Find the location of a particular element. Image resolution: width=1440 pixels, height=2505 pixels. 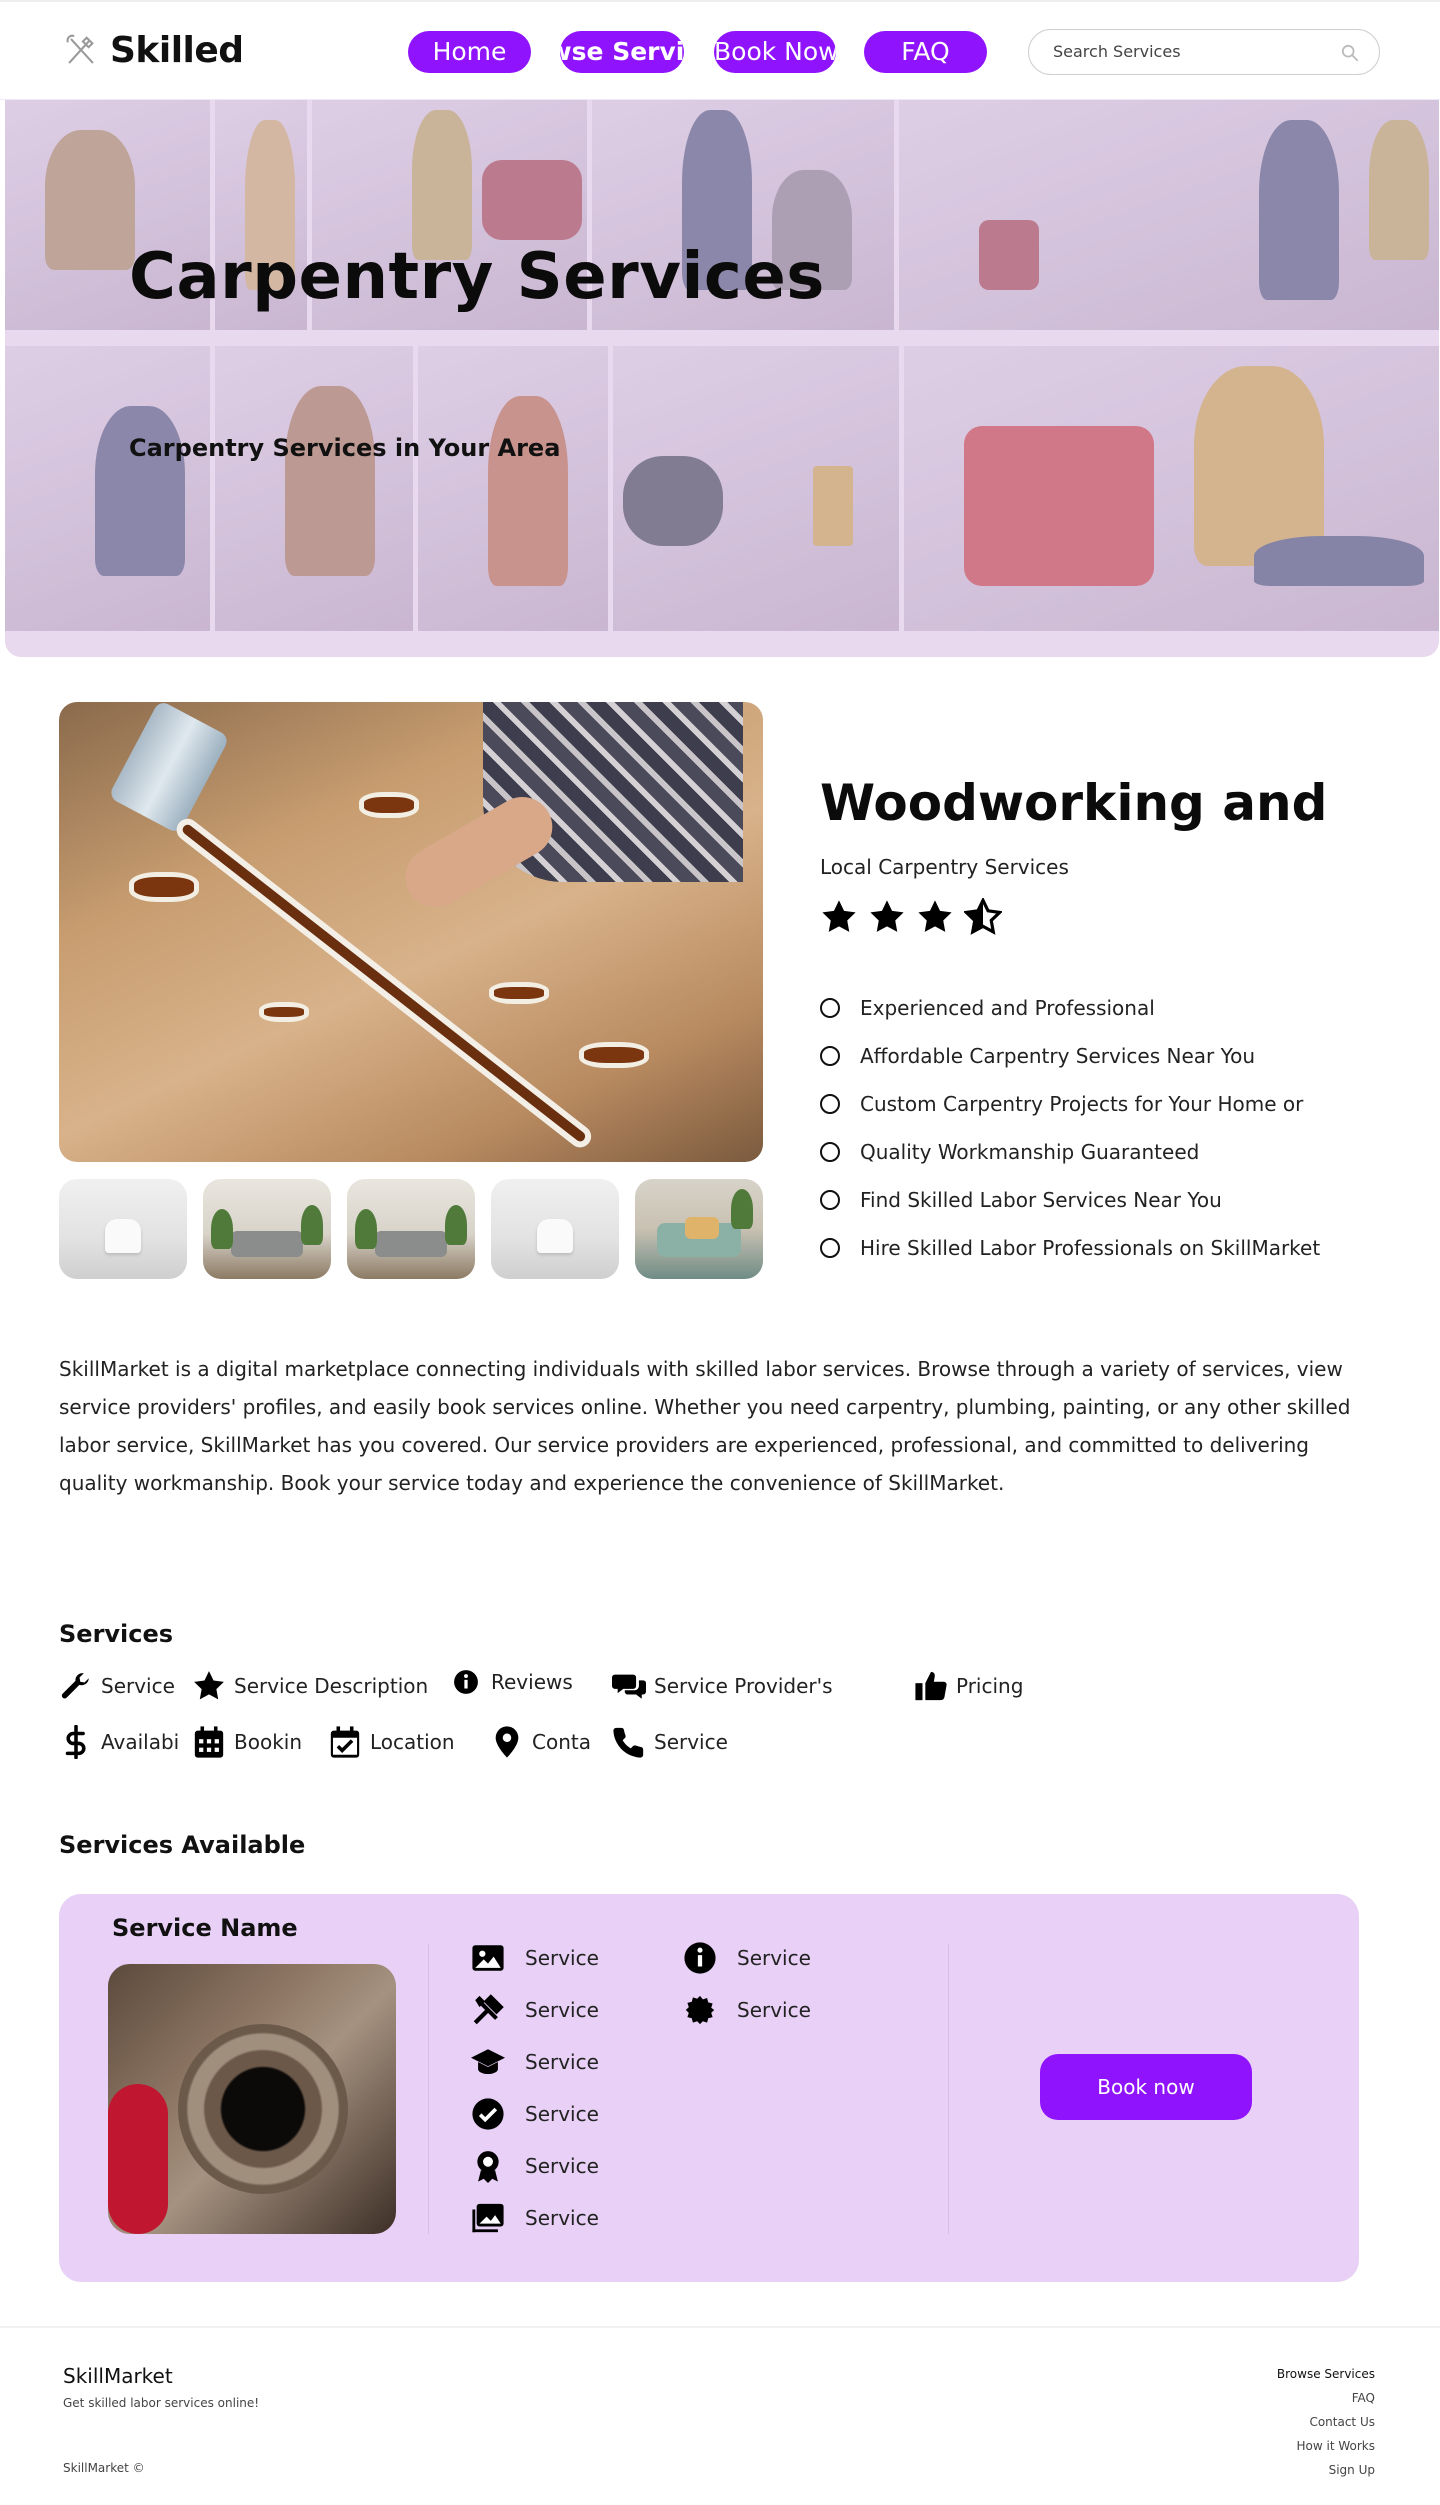

nav-home-button: Home is located at coordinates (469, 52).